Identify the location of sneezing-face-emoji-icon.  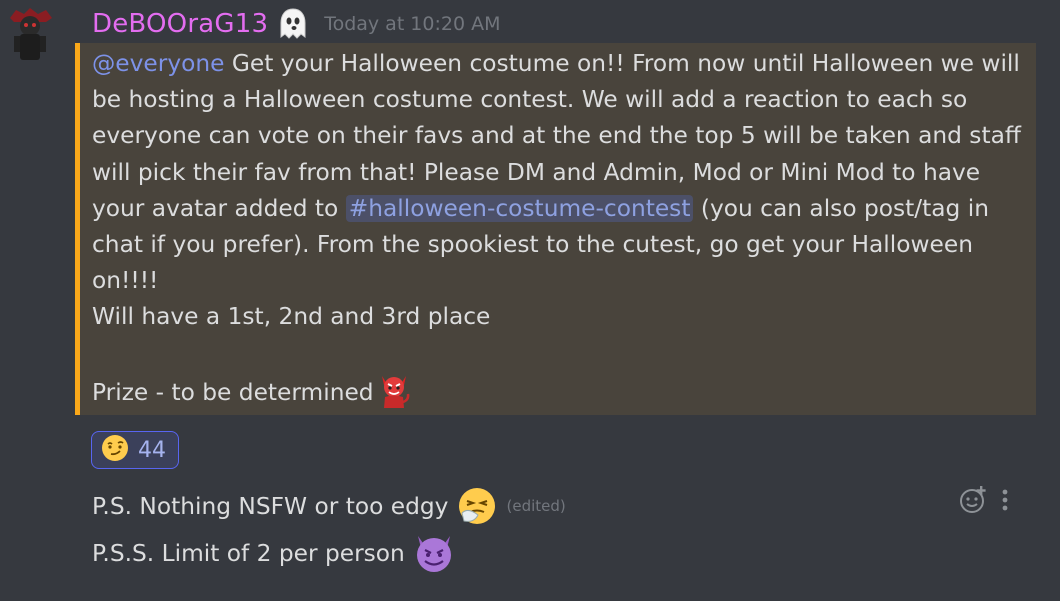
(477, 506).